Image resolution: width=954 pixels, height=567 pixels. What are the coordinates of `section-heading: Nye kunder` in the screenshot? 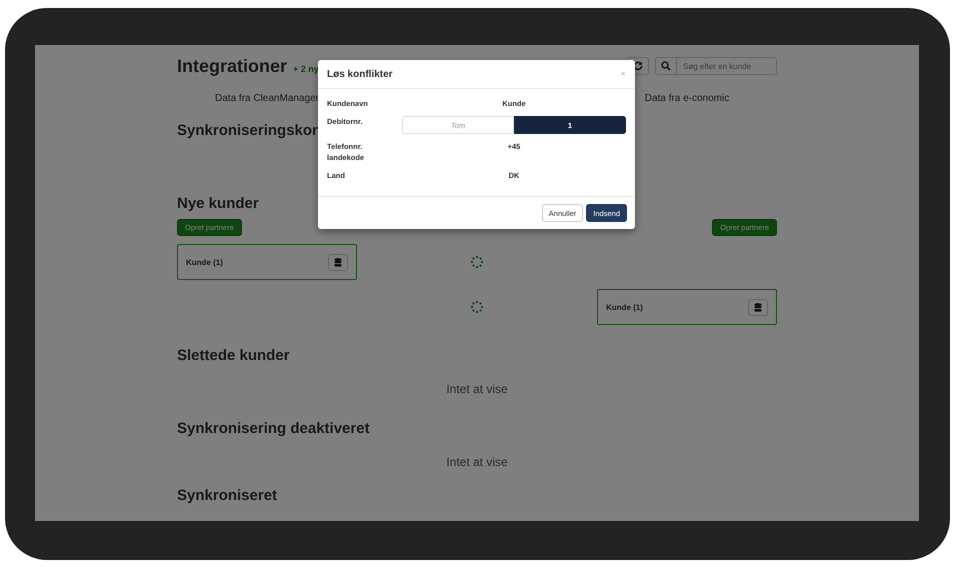 It's located at (218, 203).